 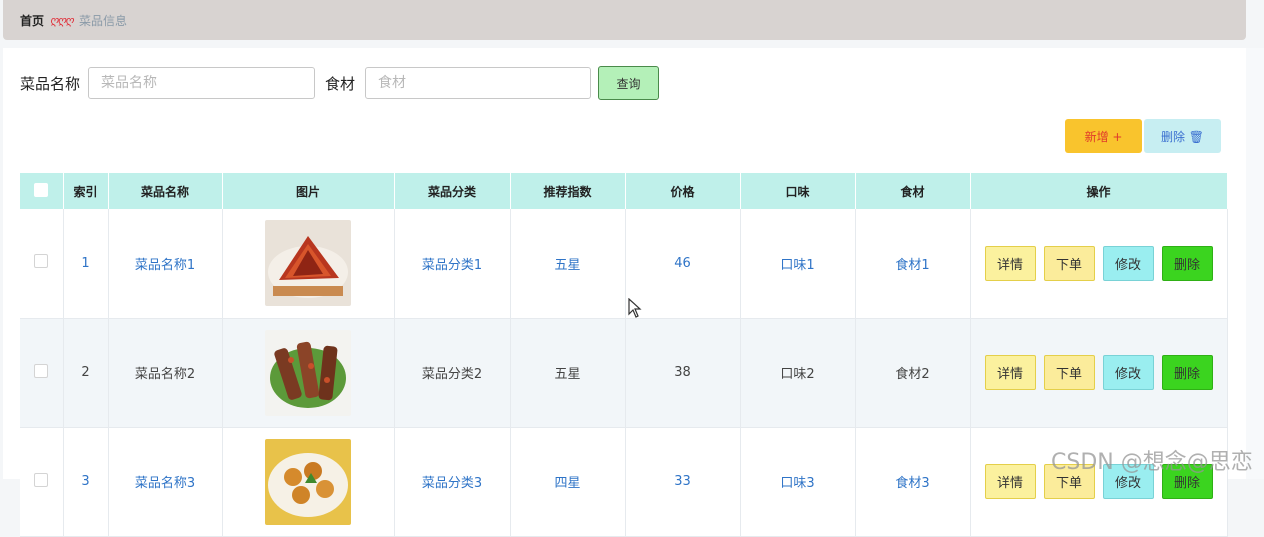 I want to click on row-taste: 口味1, so click(x=798, y=263).